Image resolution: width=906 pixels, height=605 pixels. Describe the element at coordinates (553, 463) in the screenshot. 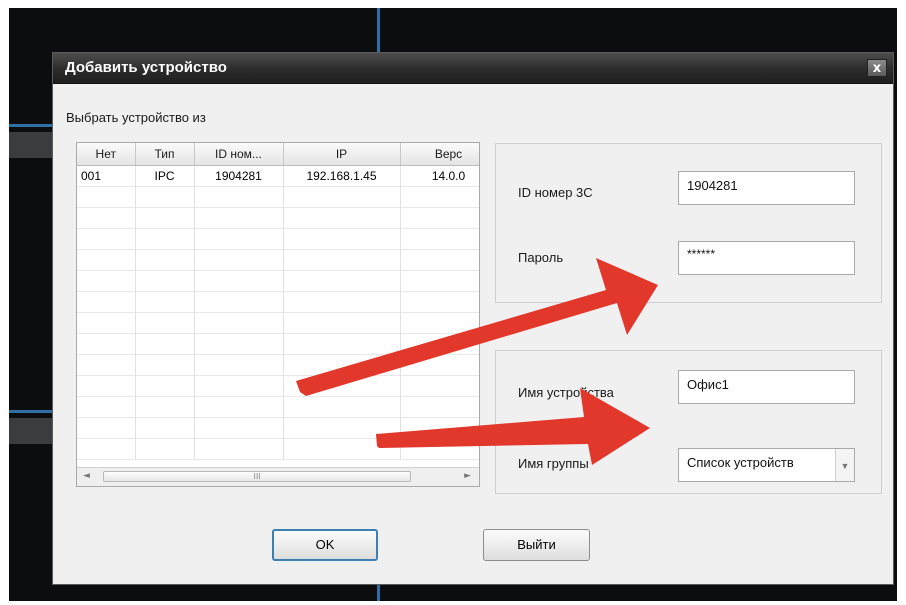

I see `group-name-label: Имя группы` at that location.